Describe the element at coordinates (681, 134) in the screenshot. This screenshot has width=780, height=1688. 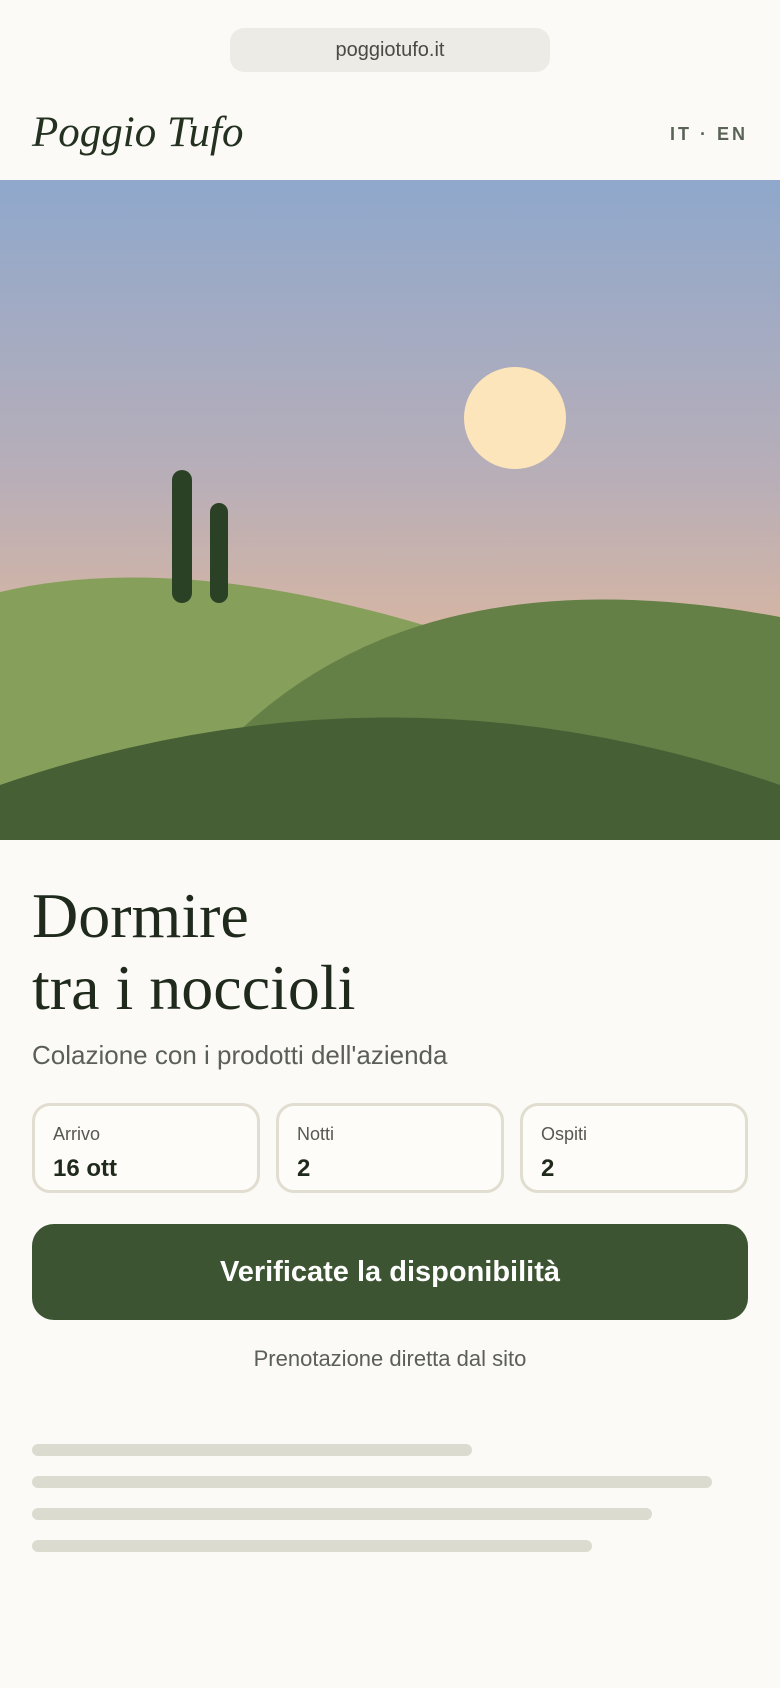
I see `lang-it-link: IT` at that location.